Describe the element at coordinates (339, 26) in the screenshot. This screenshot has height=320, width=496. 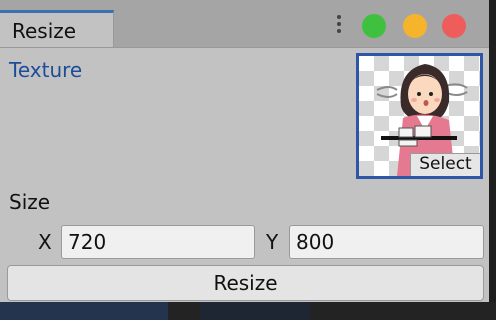
I see `more-options-icon` at that location.